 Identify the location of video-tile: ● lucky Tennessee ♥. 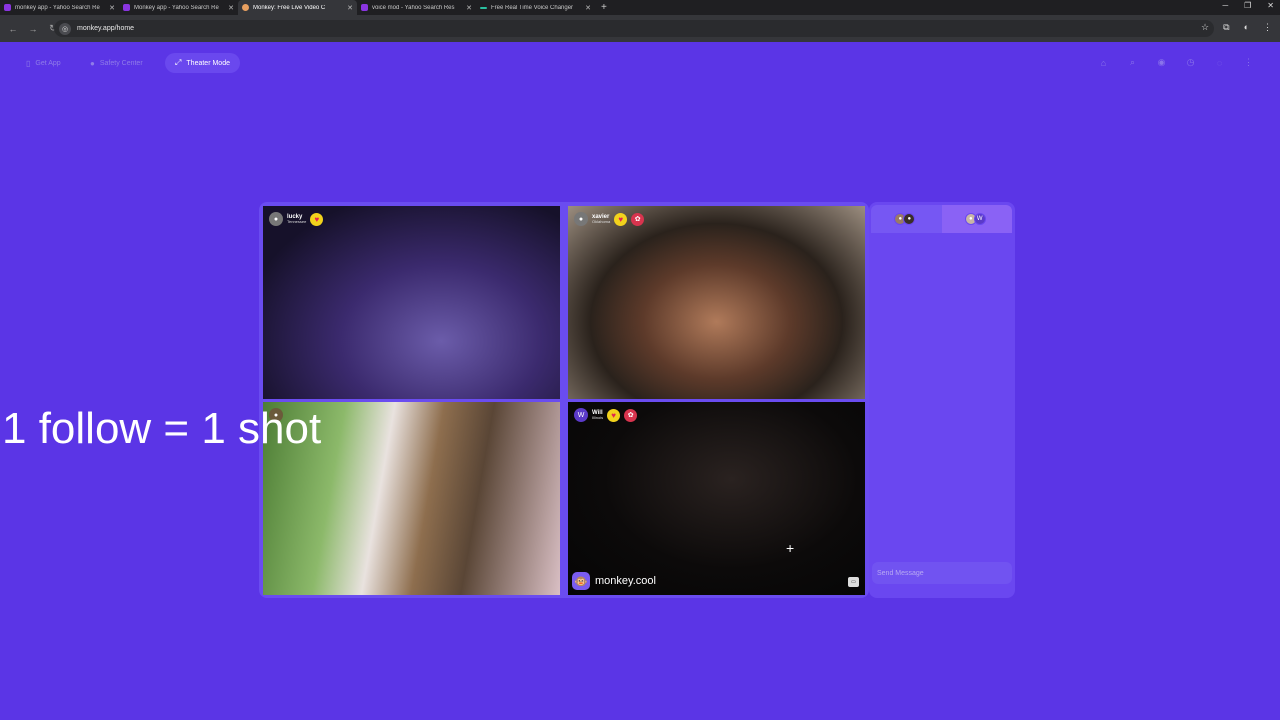
(411, 302).